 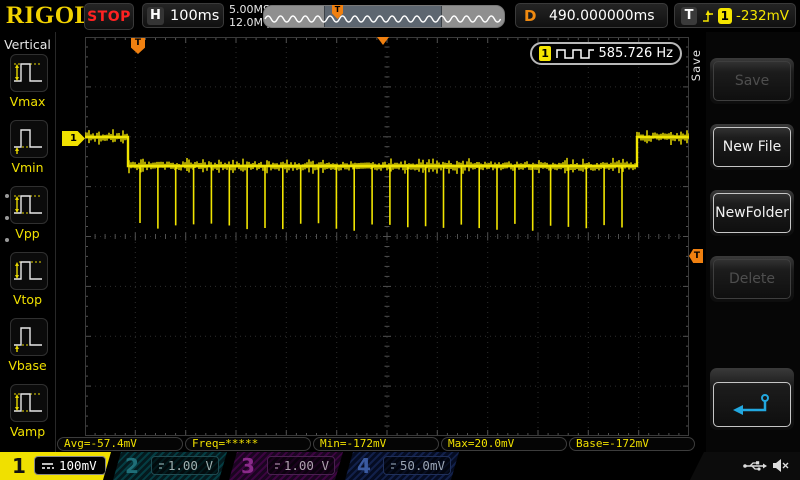 I want to click on menu-item-vtop, so click(x=29, y=271).